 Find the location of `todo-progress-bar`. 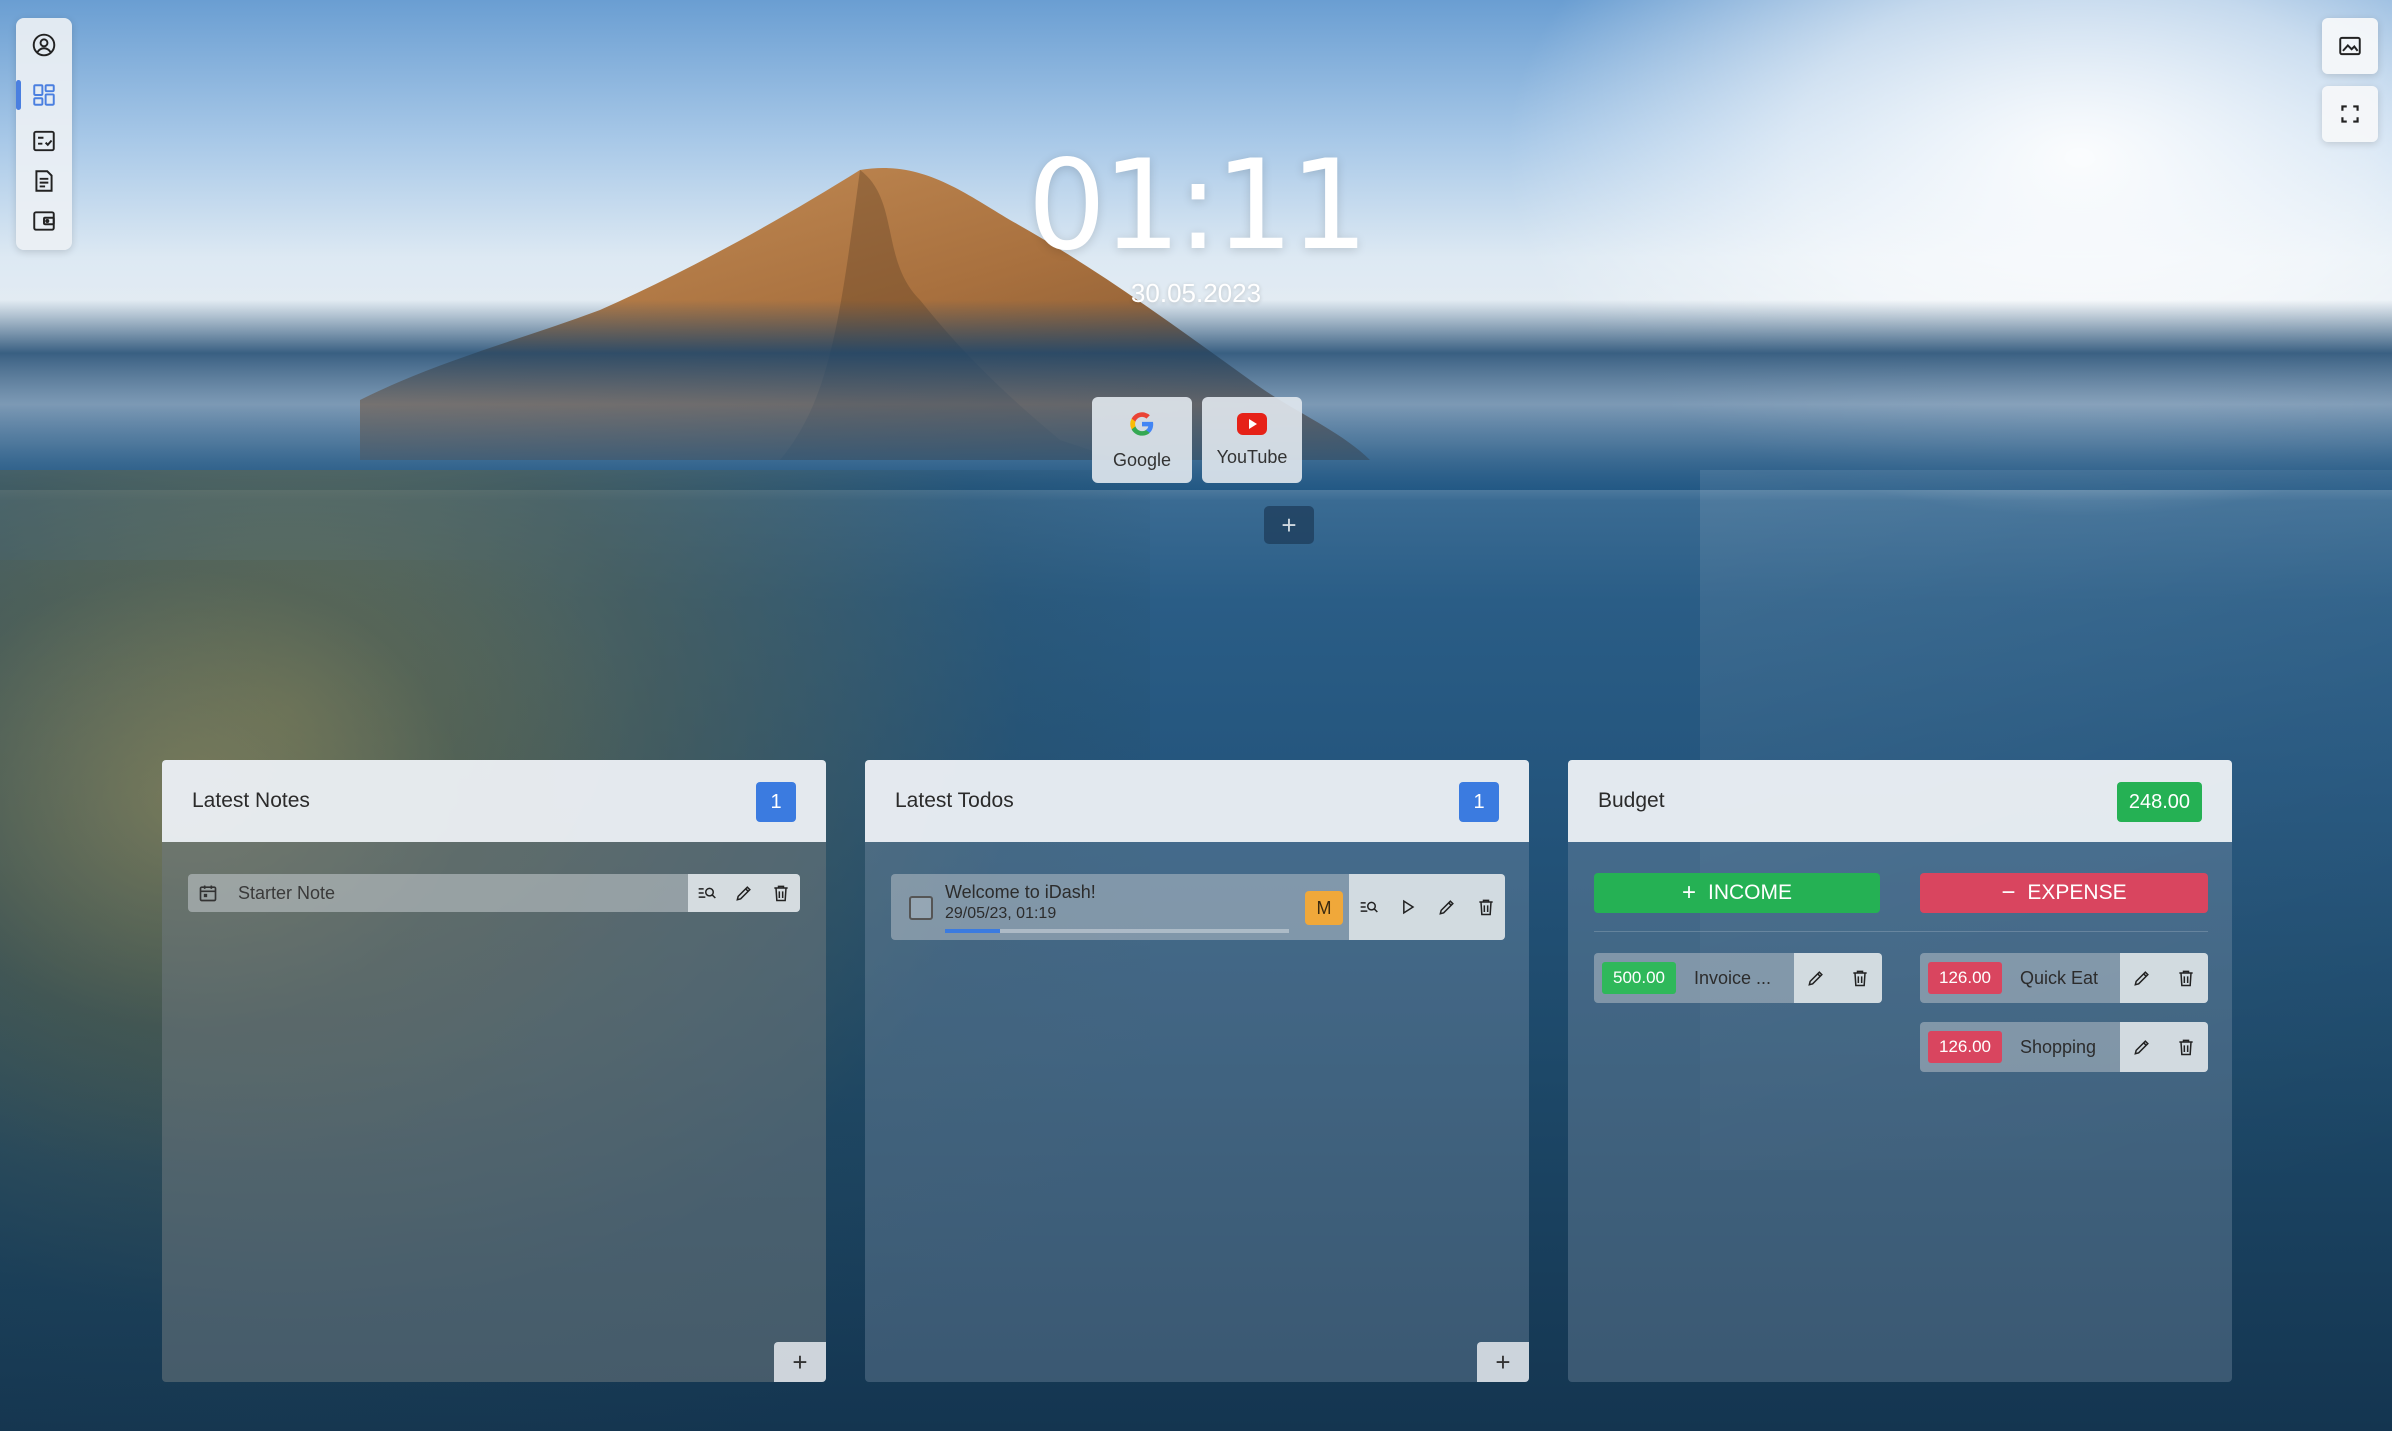

todo-progress-bar is located at coordinates (1117, 931).